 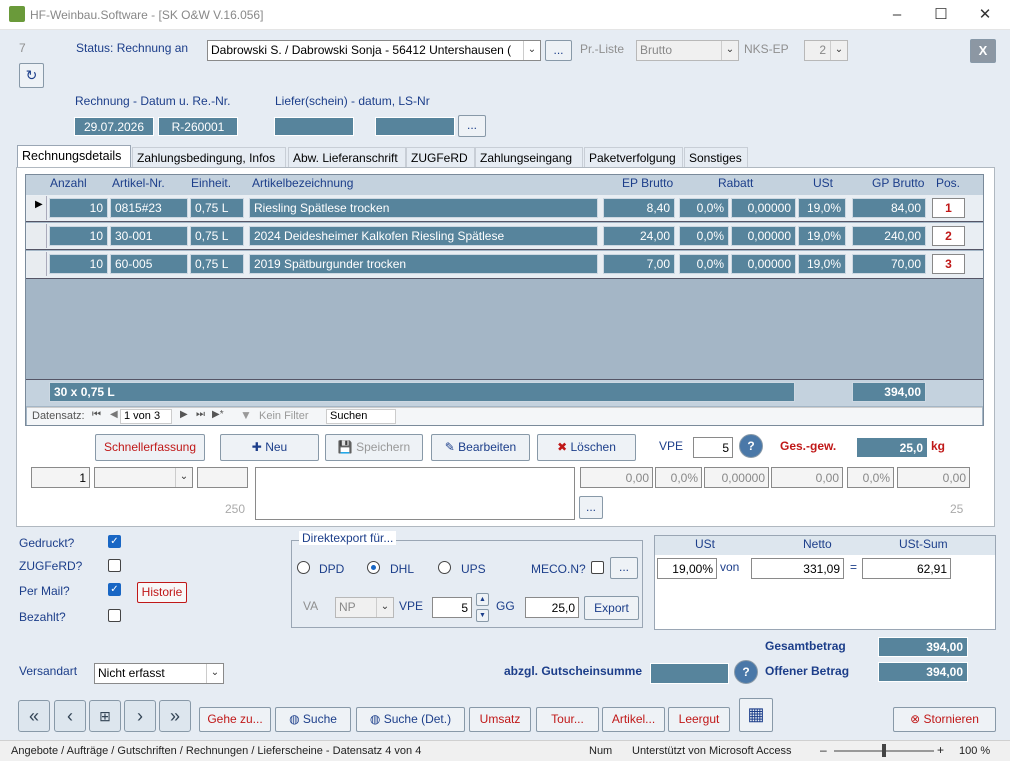 What do you see at coordinates (37, 236) in the screenshot?
I see `row-selector` at bounding box center [37, 236].